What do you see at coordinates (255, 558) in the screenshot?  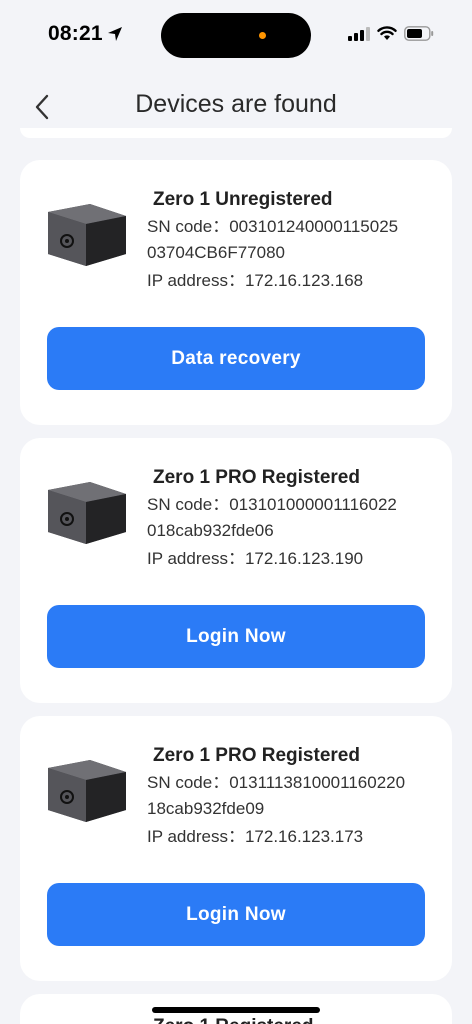 I see `ip-address: IP address：172.16.123.190` at bounding box center [255, 558].